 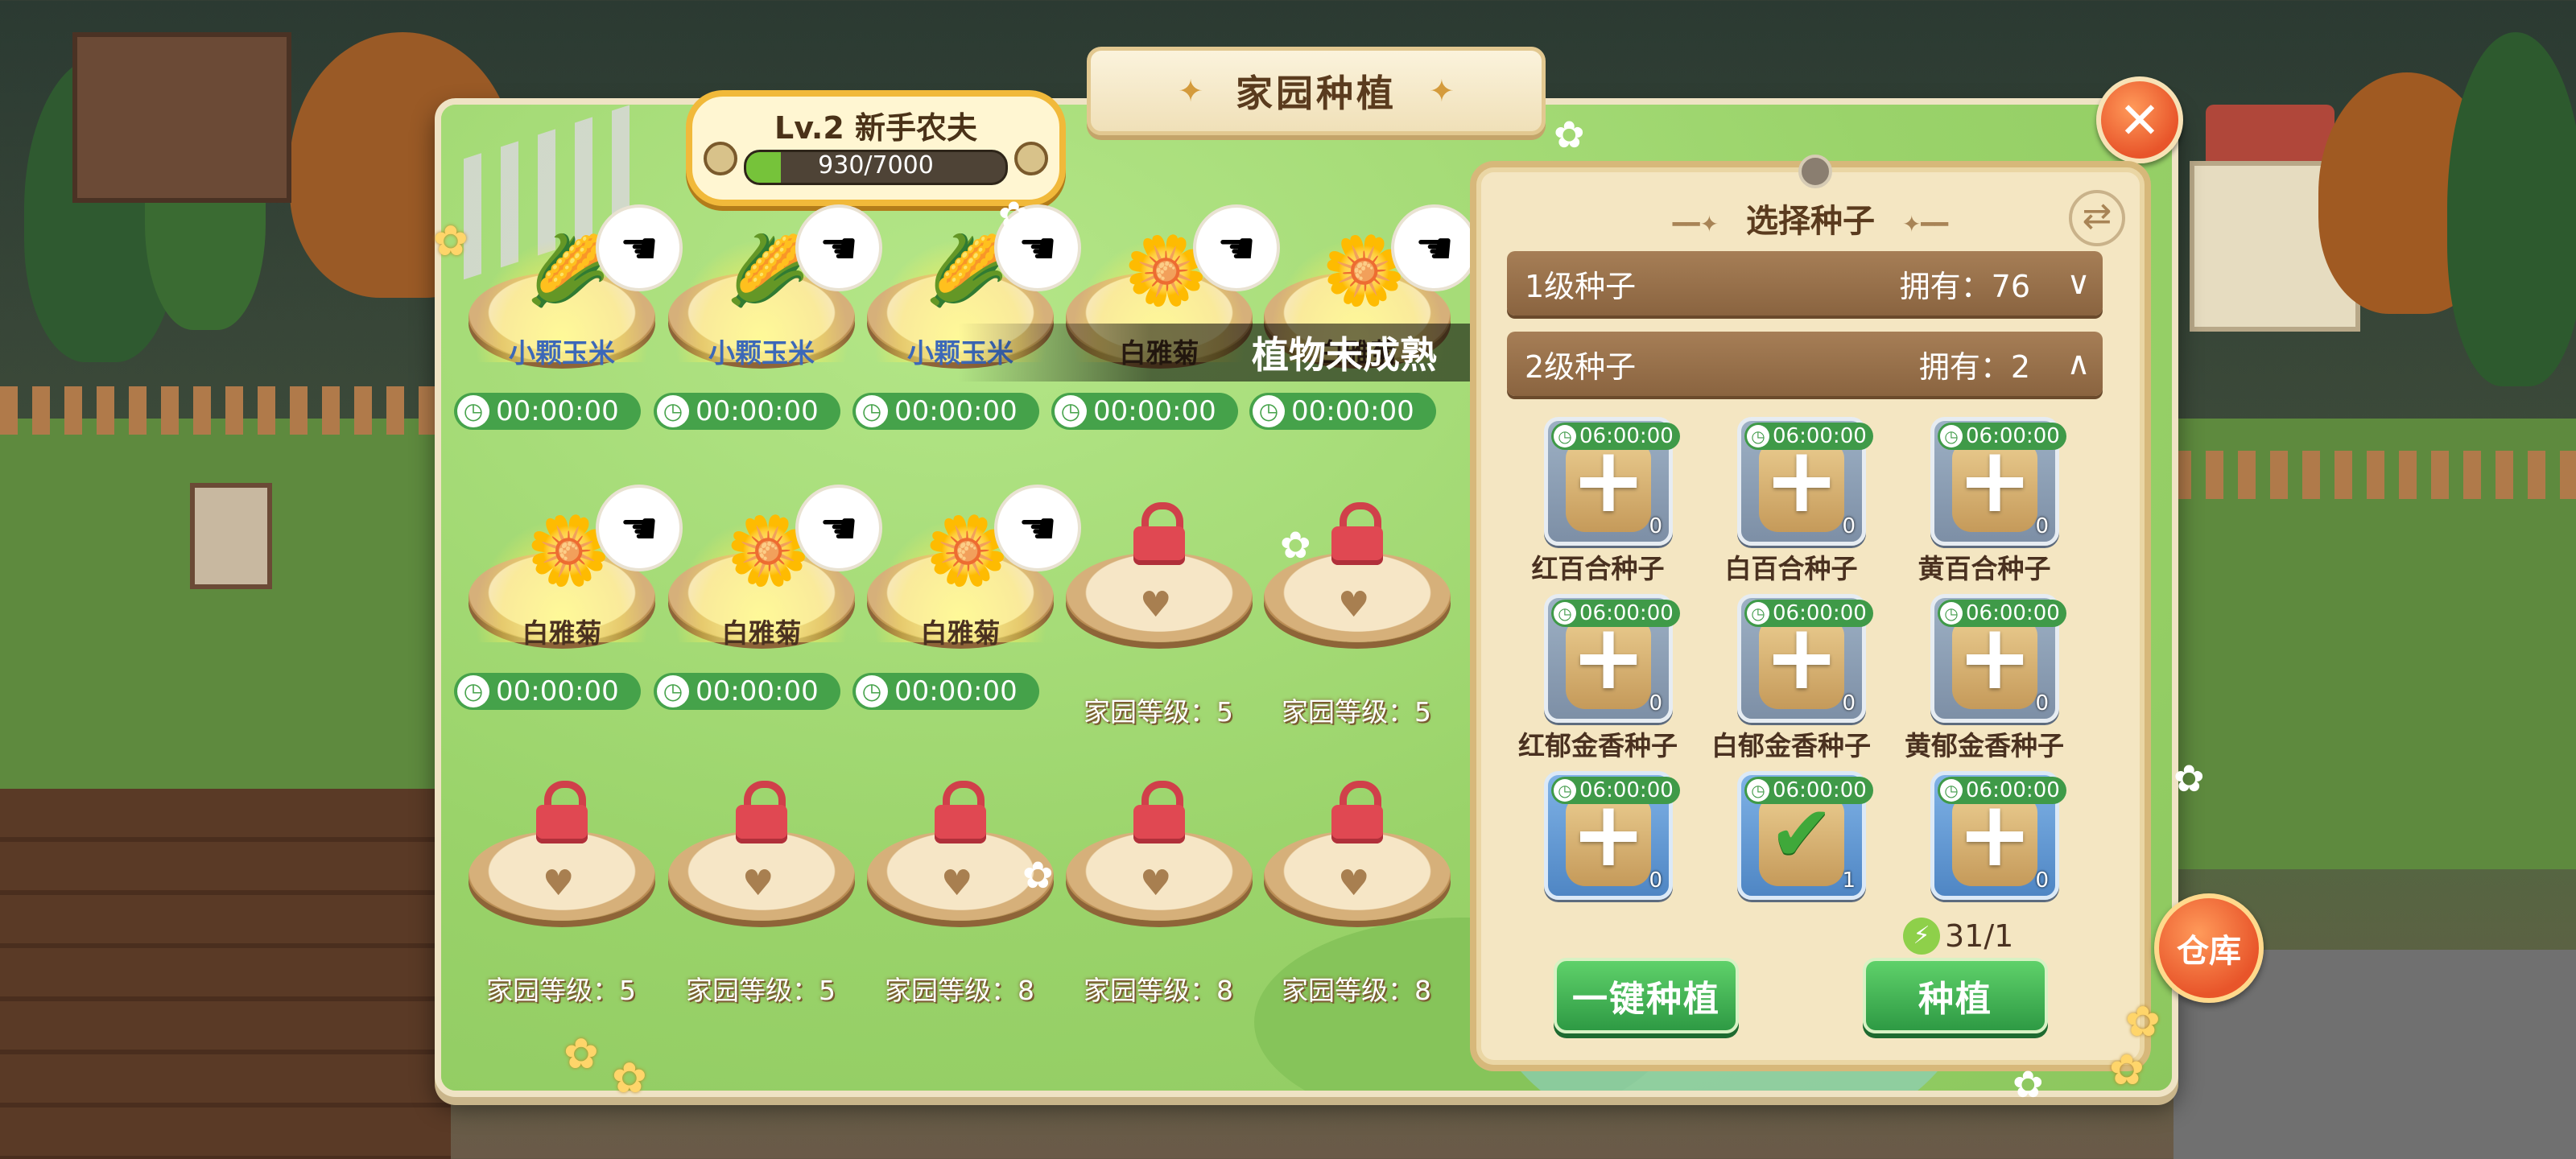 What do you see at coordinates (1979, 936) in the screenshot?
I see `energy-value: 31/1` at bounding box center [1979, 936].